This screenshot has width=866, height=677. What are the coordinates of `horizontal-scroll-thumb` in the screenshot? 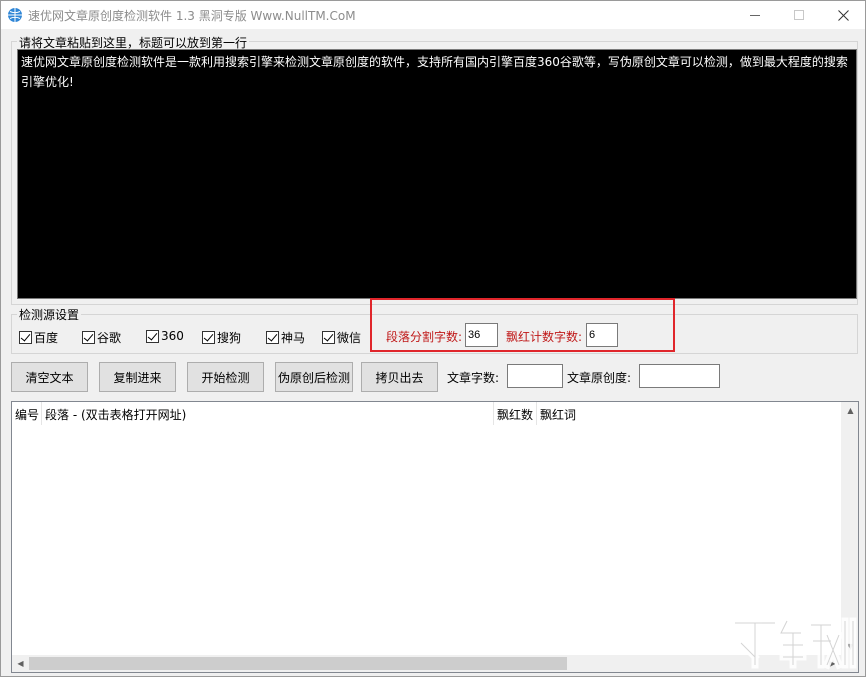 It's located at (298, 663).